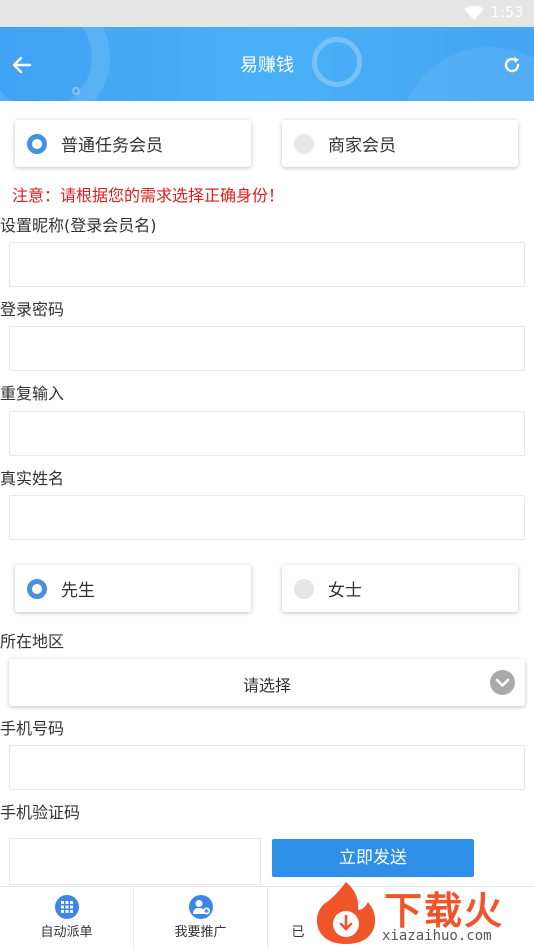 This screenshot has width=534, height=949. I want to click on code-label: 手机验证码, so click(40, 812).